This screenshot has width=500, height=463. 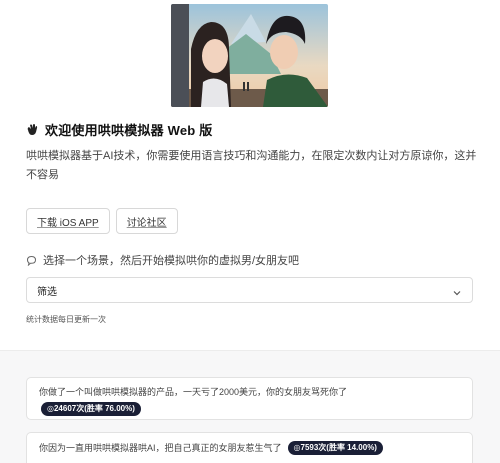 What do you see at coordinates (249, 290) in the screenshot?
I see `scenario-filter-select: 筛选` at bounding box center [249, 290].